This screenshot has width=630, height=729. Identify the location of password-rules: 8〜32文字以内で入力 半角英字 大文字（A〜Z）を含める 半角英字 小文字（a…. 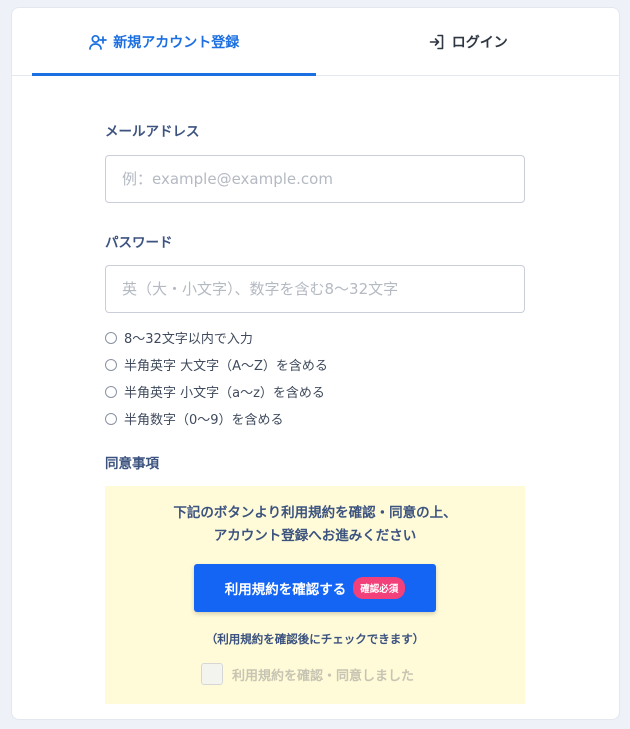
(216, 378).